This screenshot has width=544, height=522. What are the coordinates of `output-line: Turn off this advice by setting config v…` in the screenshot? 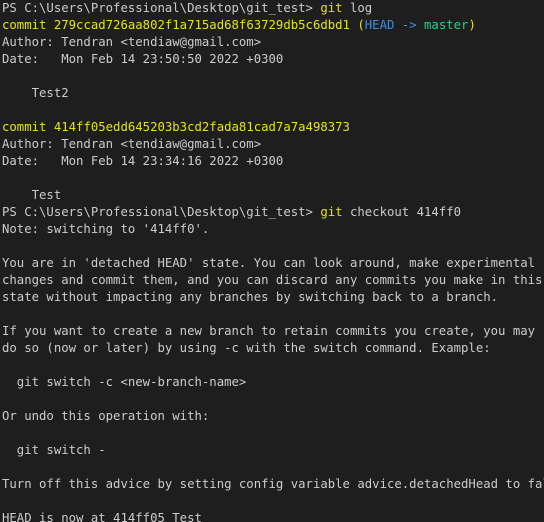 It's located at (273, 484).